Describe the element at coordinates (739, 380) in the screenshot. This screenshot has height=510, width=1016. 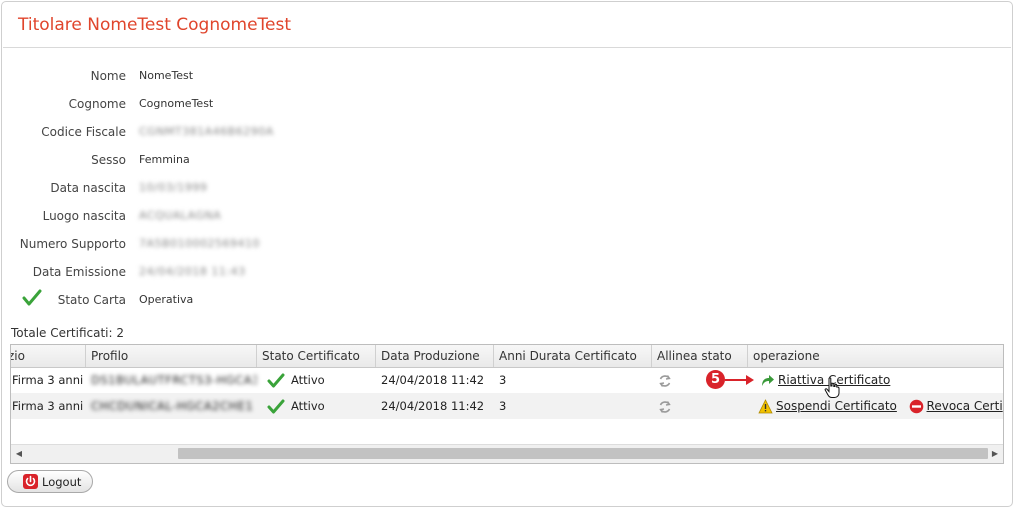
I see `step-arrow-icon` at that location.